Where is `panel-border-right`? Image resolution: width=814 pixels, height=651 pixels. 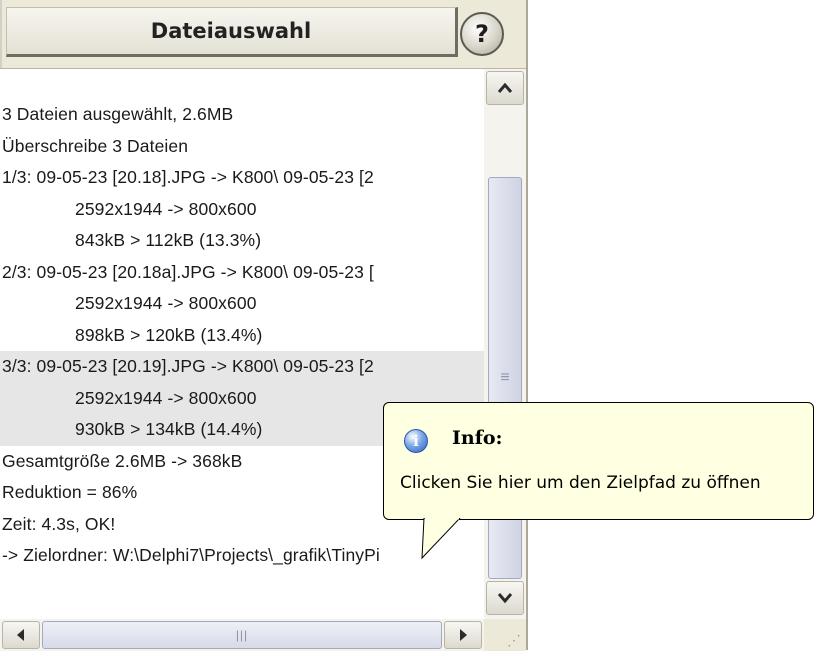
panel-border-right is located at coordinates (527, 325).